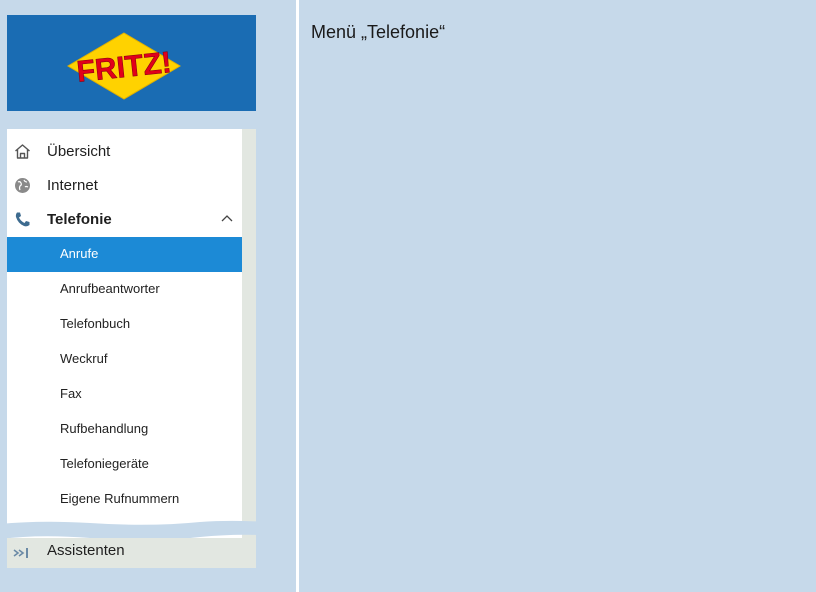 This screenshot has height=592, width=816. Describe the element at coordinates (22, 219) in the screenshot. I see `phone-icon` at that location.